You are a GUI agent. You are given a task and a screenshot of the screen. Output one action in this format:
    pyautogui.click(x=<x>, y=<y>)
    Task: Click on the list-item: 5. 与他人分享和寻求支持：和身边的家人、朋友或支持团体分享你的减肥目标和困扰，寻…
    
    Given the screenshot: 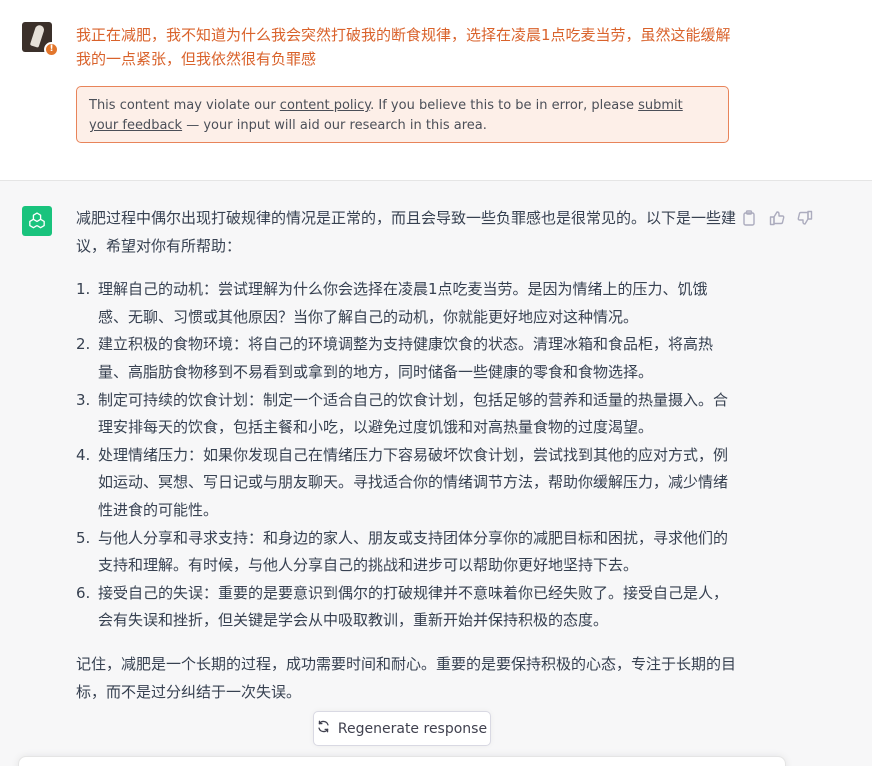 What is the action you would take?
    pyautogui.click(x=402, y=551)
    